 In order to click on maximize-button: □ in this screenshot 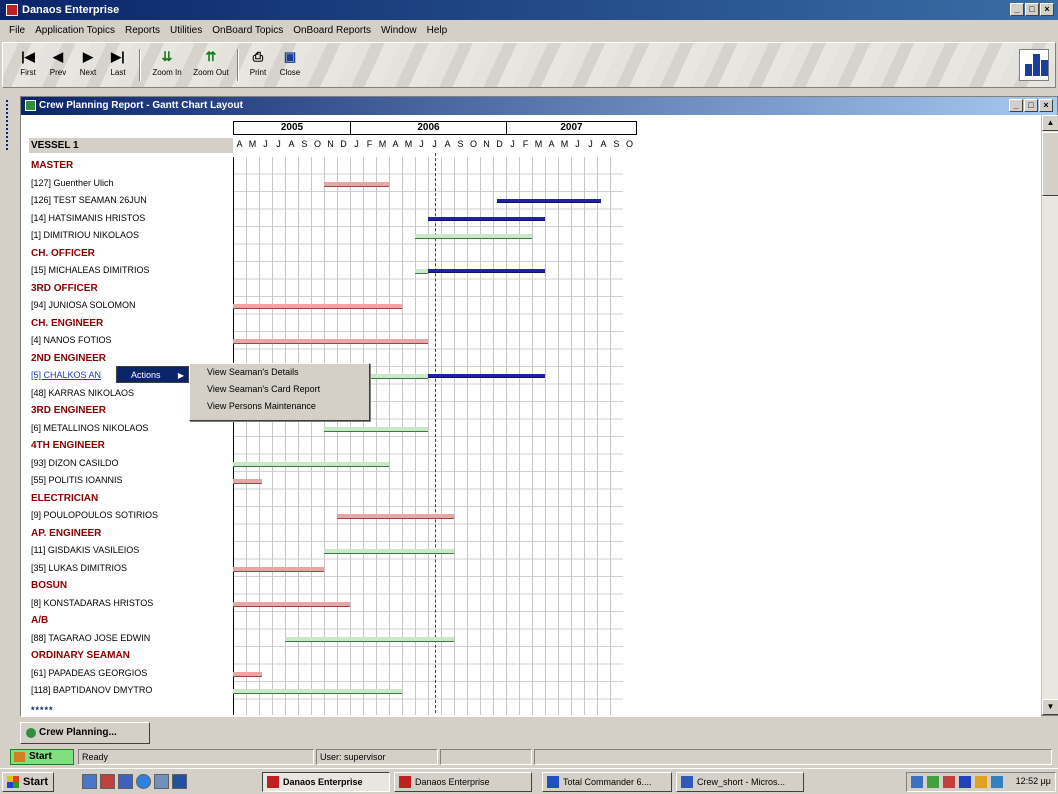, I will do `click(1032, 9)`.